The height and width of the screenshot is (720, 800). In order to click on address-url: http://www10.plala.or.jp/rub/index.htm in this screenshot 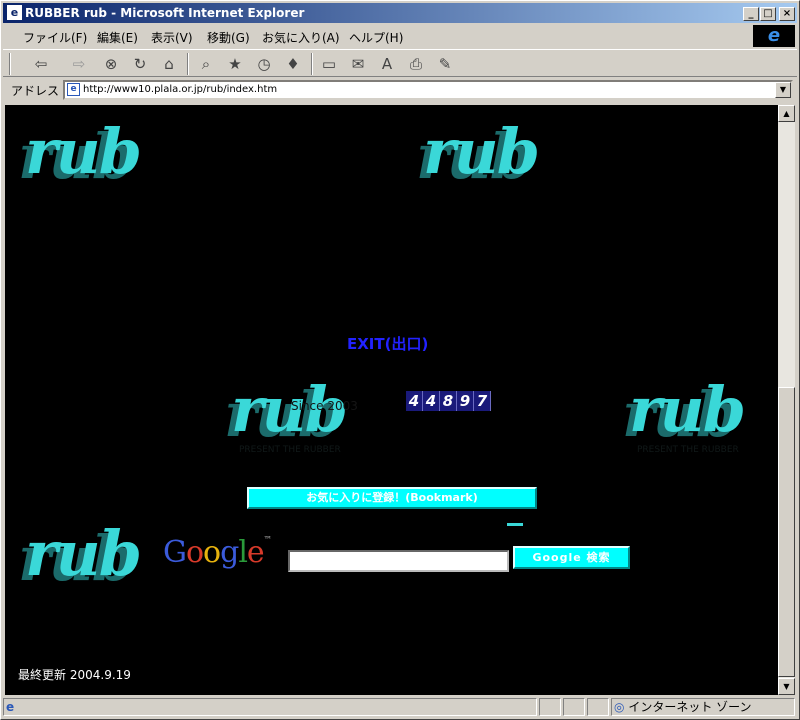, I will do `click(180, 89)`.